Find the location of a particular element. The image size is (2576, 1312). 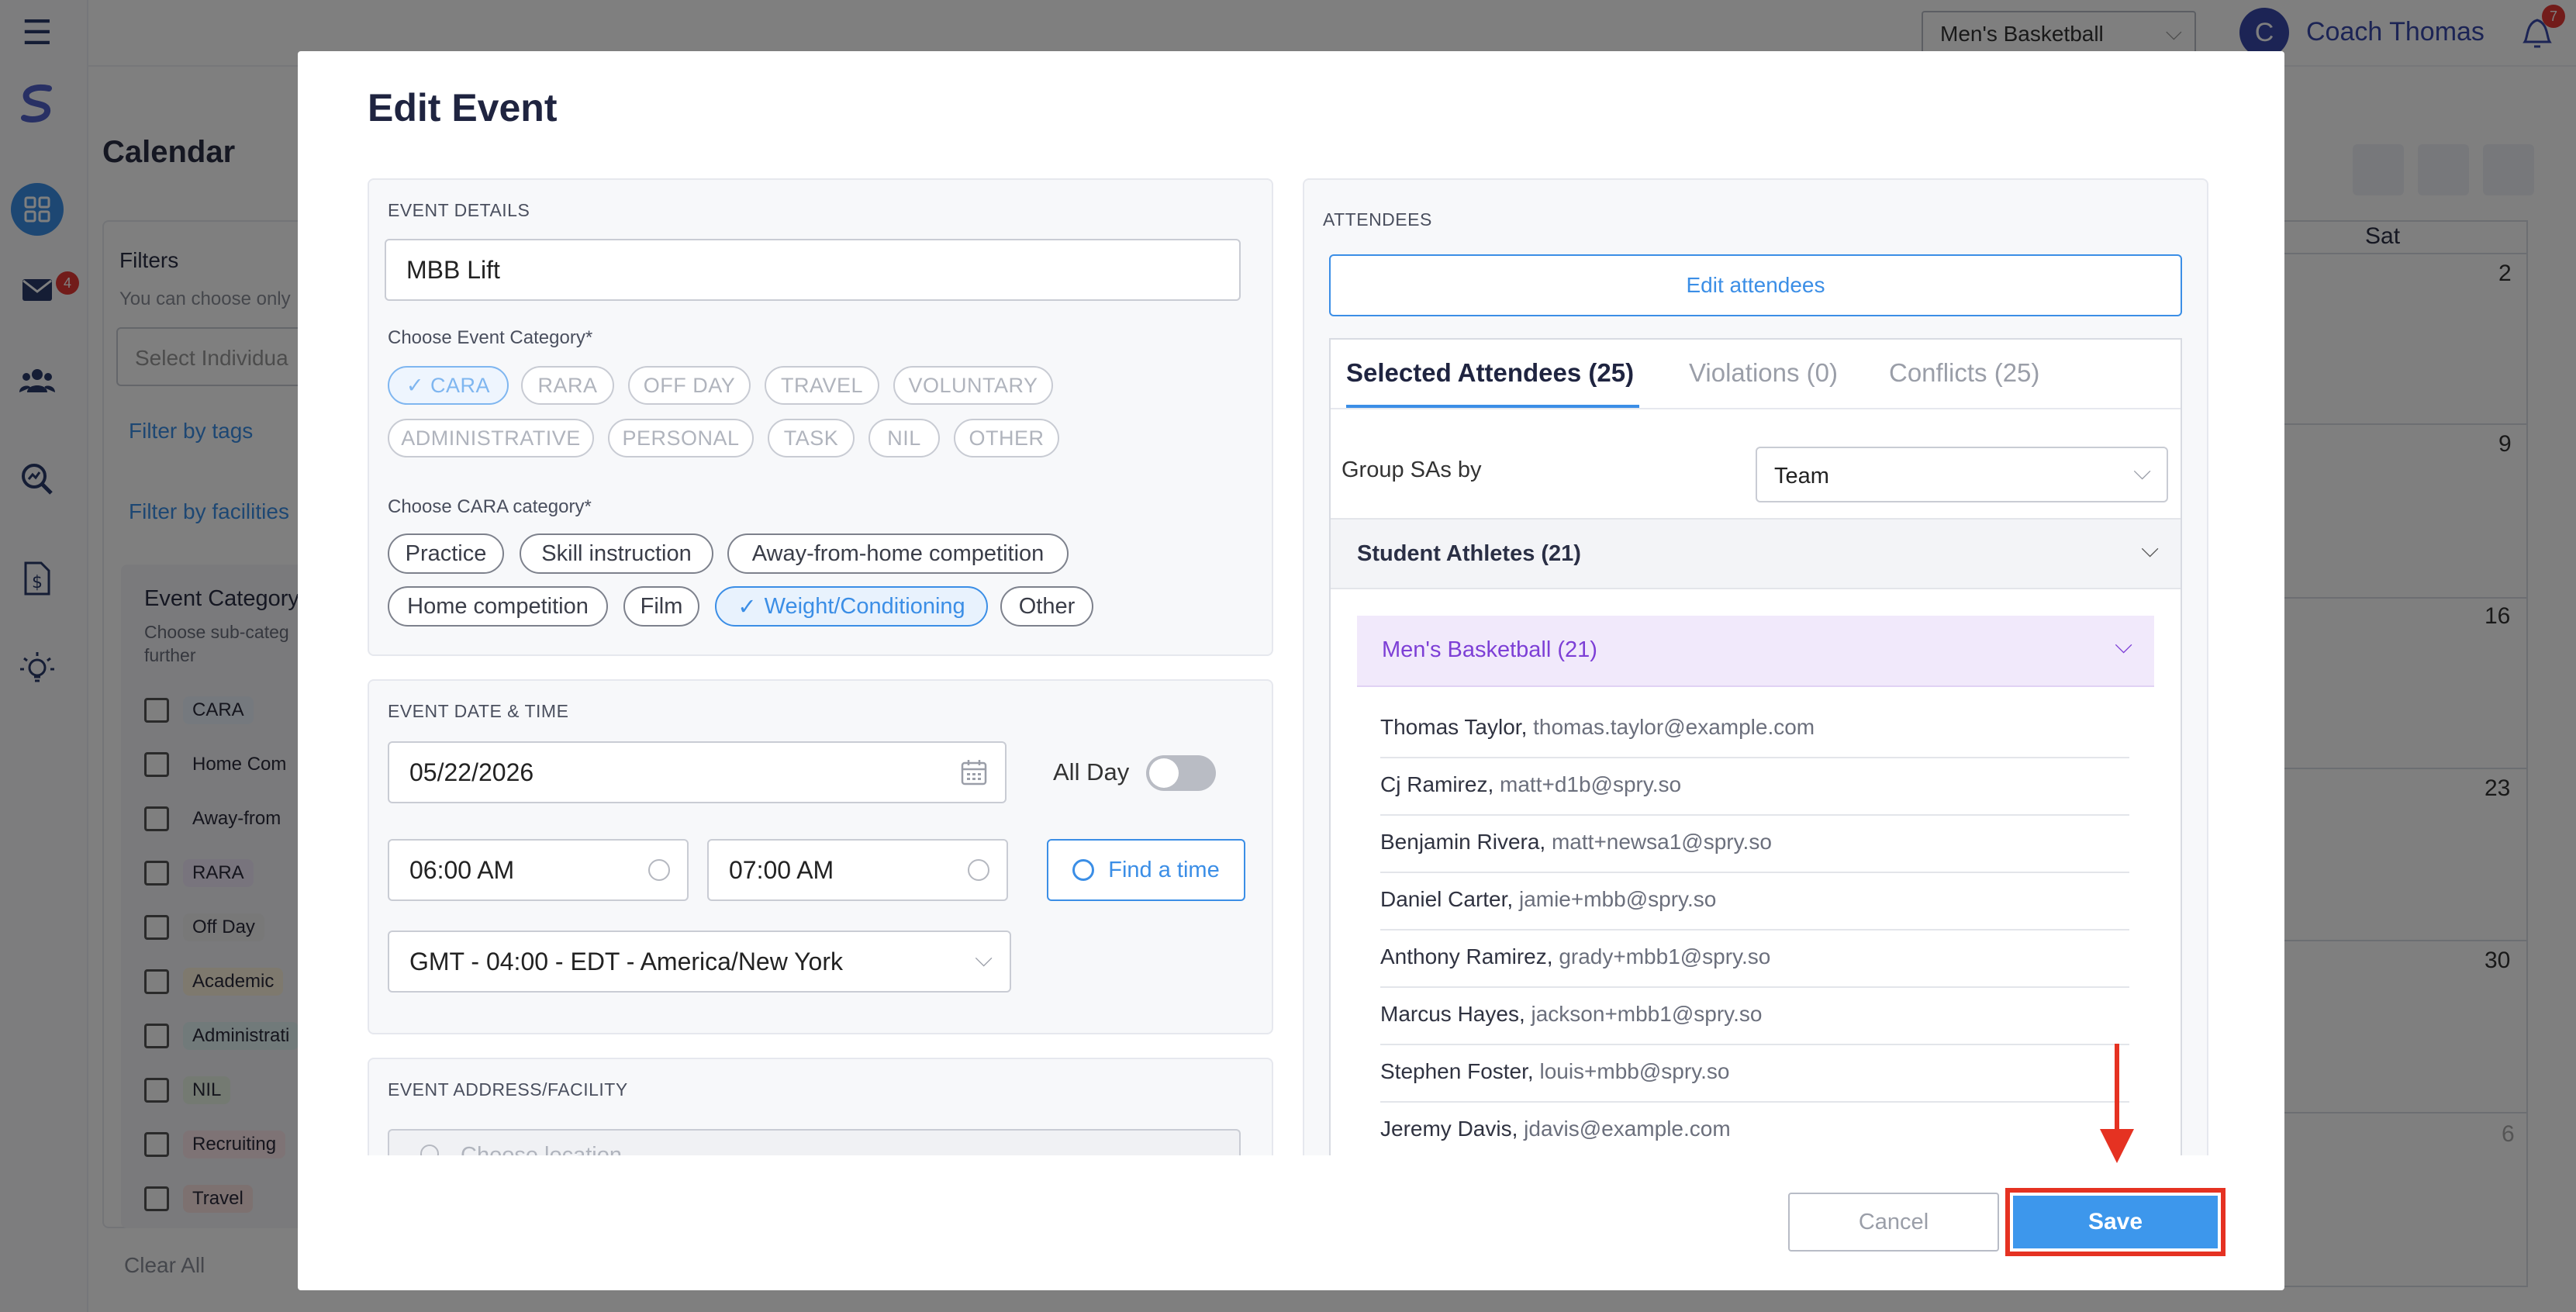

attendee-name: Daniel Carter, is located at coordinates (1447, 899).